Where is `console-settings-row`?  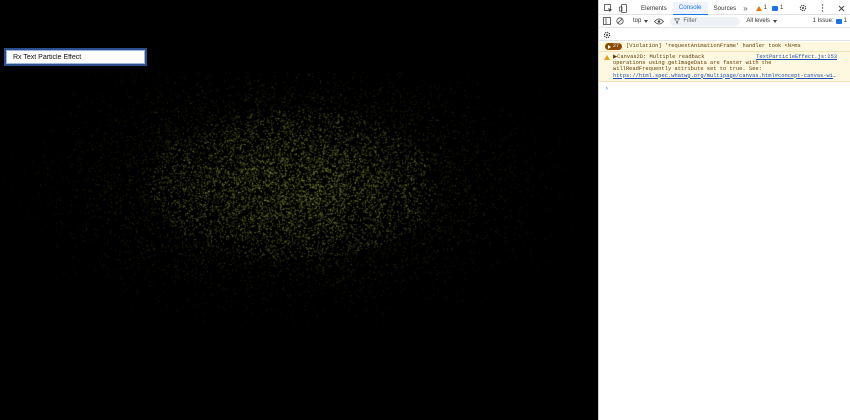 console-settings-row is located at coordinates (724, 35).